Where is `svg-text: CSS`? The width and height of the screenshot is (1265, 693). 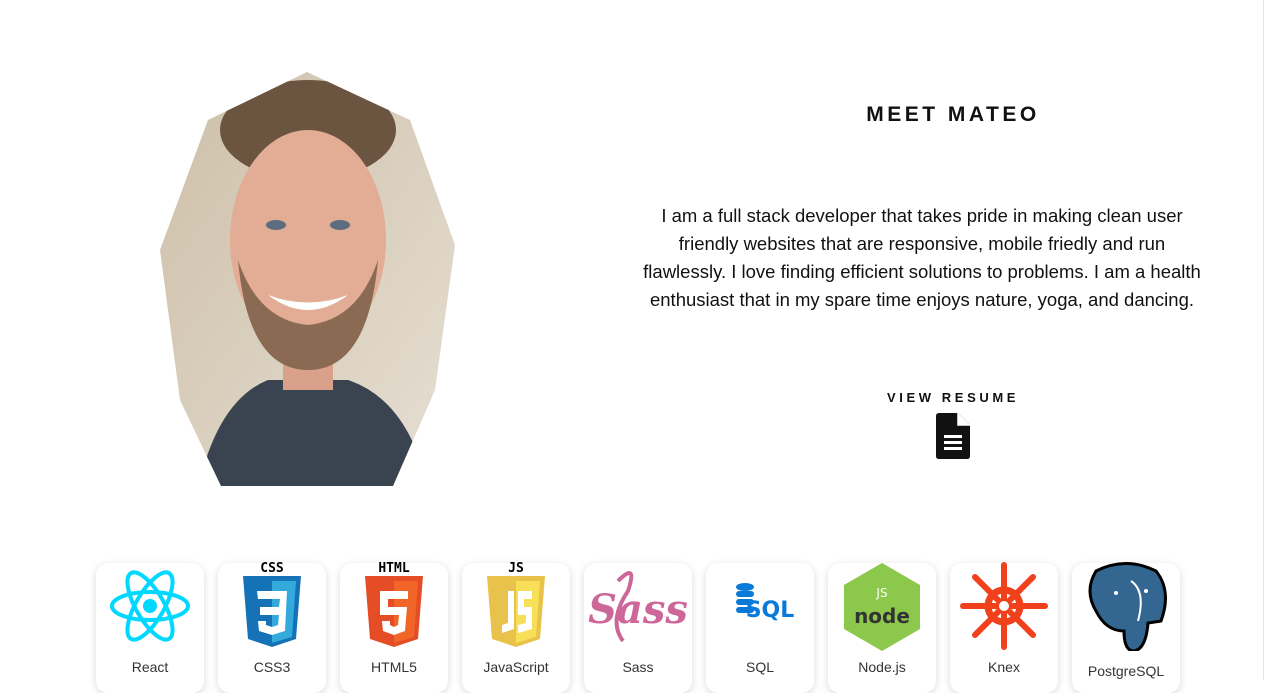
svg-text: CSS is located at coordinates (272, 568).